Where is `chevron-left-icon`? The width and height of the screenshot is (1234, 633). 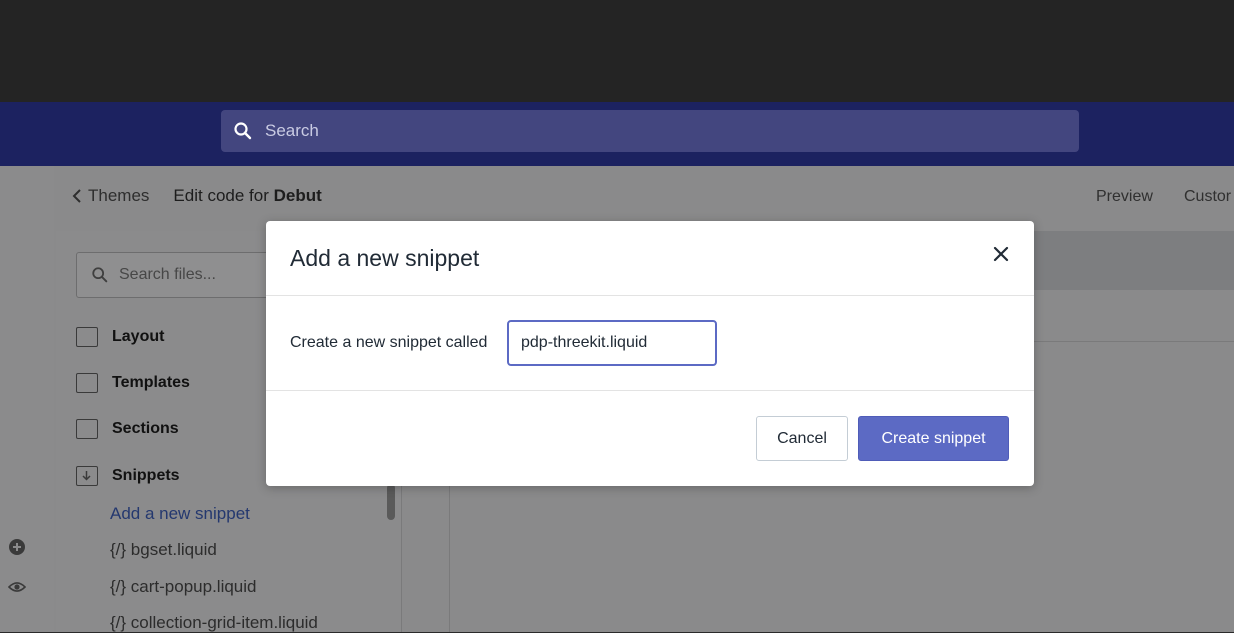
chevron-left-icon is located at coordinates (76, 196).